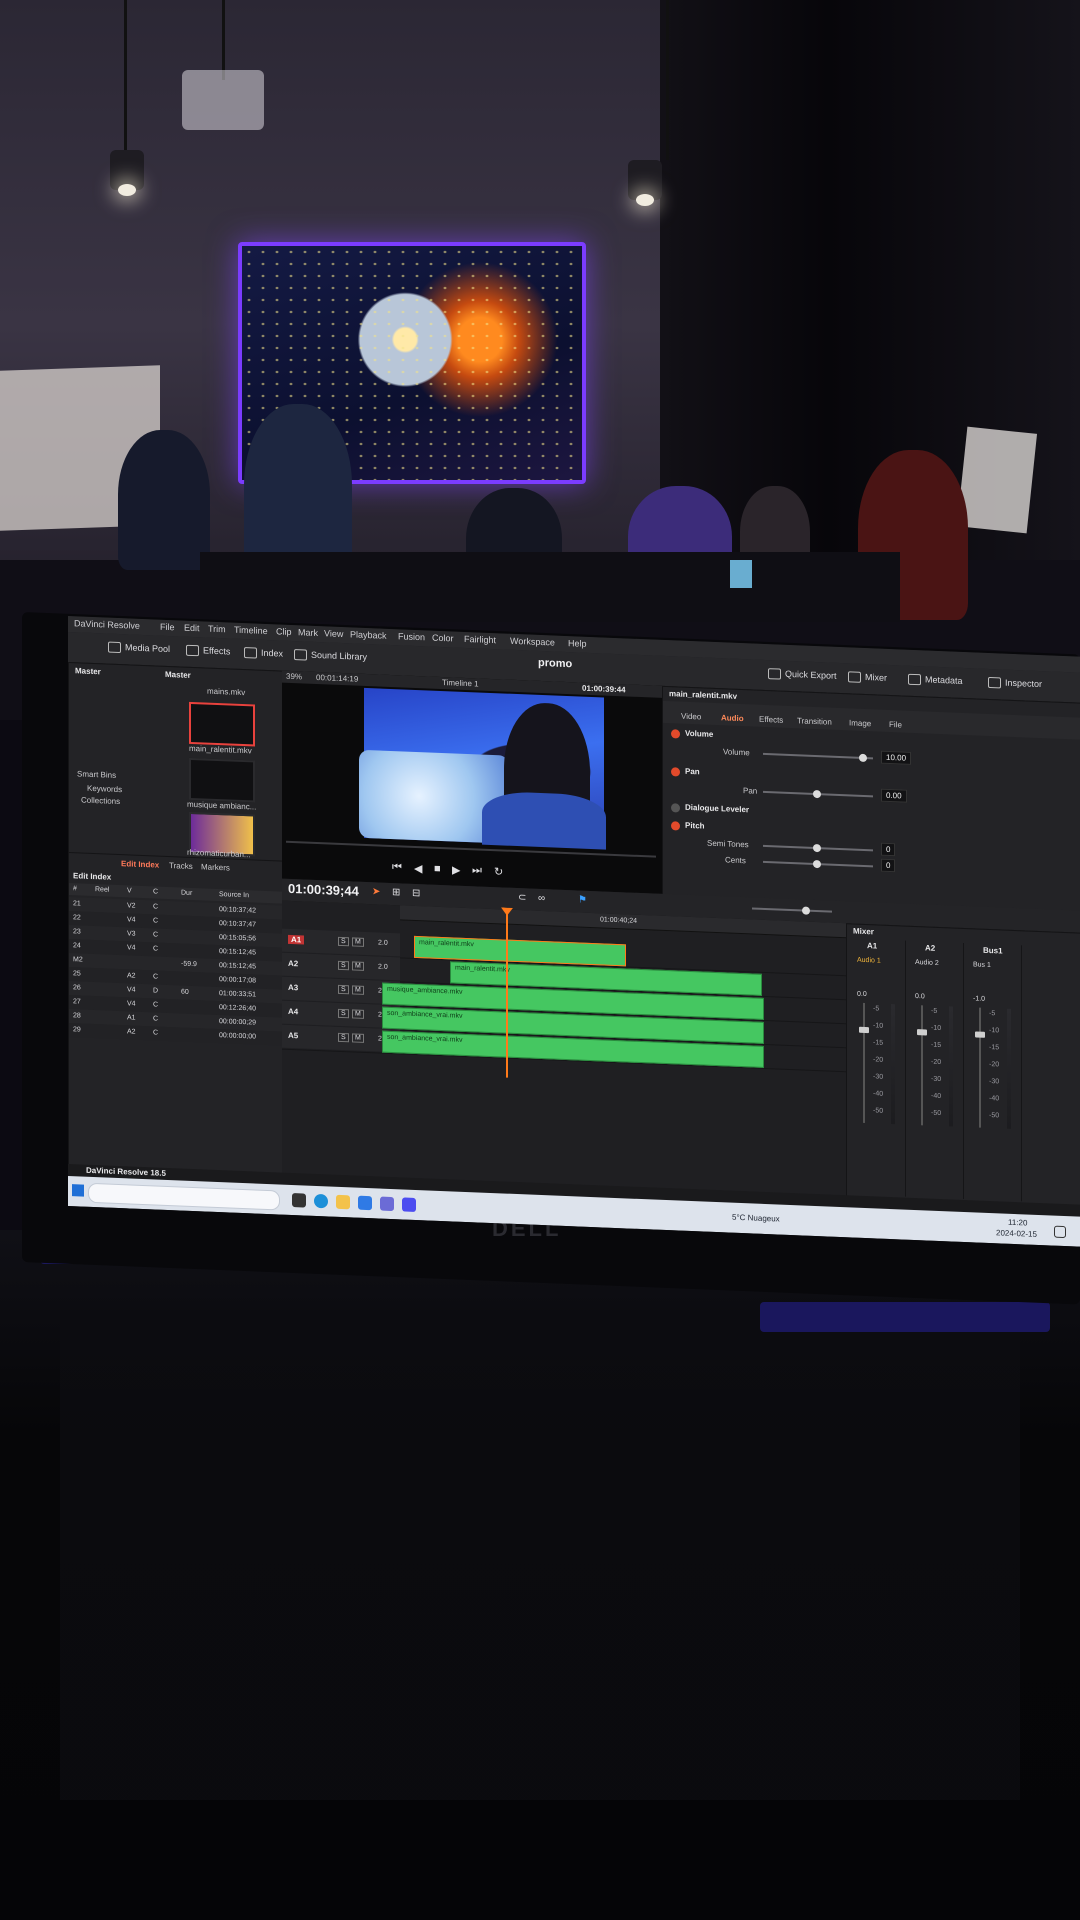 The image size is (1080, 1920). I want to click on stop-icon: ■, so click(437, 869).